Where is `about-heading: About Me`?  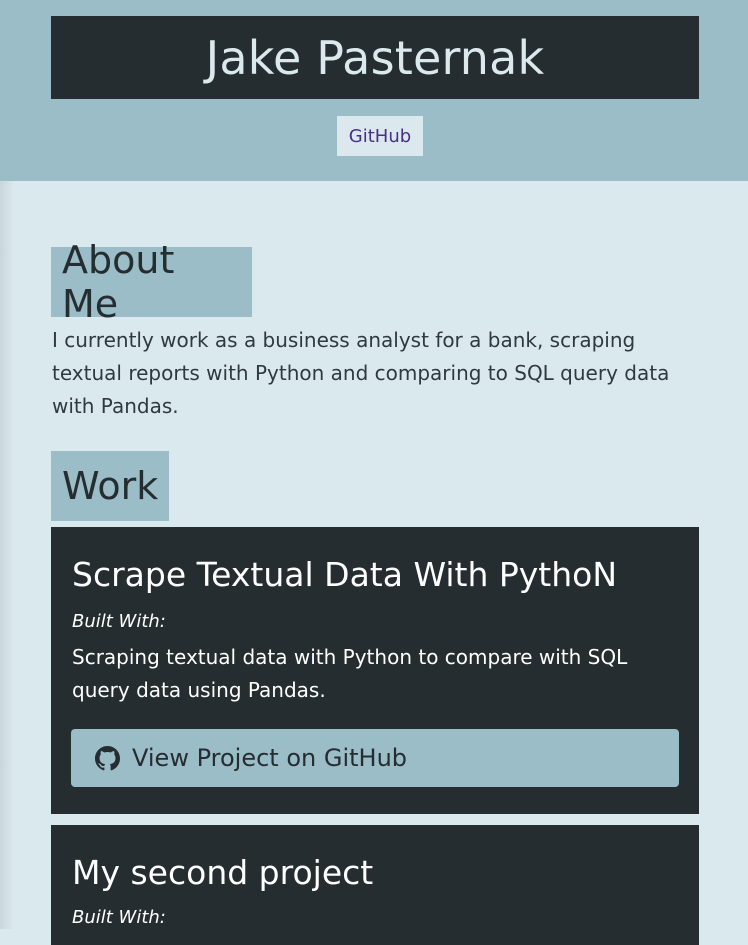
about-heading: About Me is located at coordinates (151, 282).